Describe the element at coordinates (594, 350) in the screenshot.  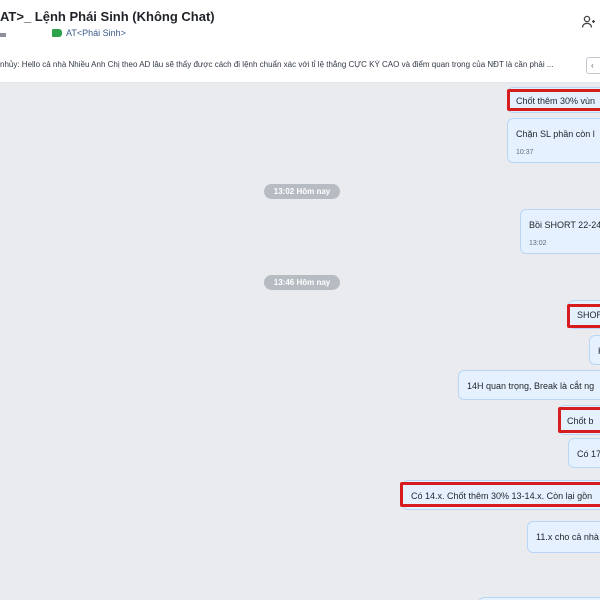
I see `message-bubble: K` at that location.